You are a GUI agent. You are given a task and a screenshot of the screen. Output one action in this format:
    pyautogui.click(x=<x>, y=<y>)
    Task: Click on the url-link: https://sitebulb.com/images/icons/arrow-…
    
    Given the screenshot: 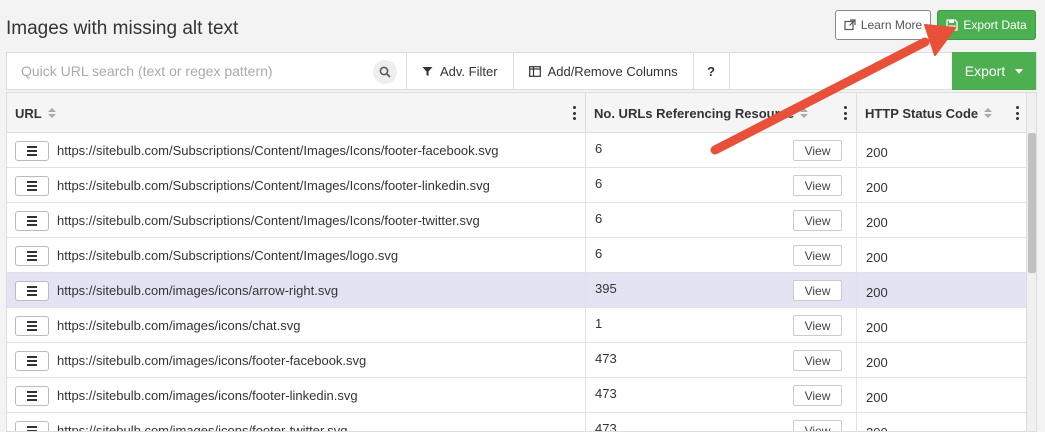 What is the action you would take?
    pyautogui.click(x=197, y=290)
    